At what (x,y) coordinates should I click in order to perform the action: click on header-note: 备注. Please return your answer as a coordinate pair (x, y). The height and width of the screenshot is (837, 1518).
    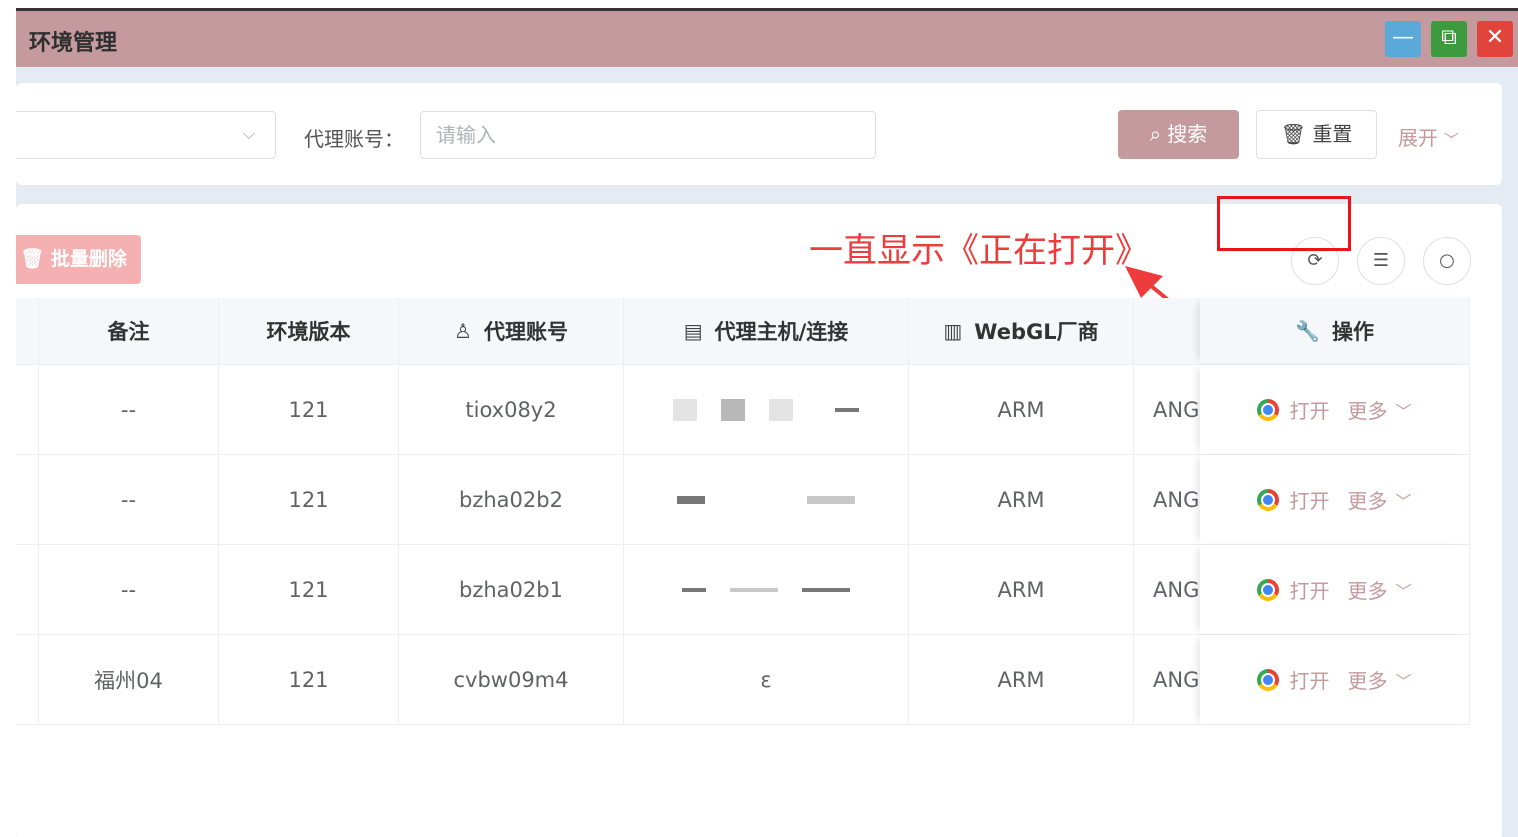
    Looking at the image, I should click on (129, 331).